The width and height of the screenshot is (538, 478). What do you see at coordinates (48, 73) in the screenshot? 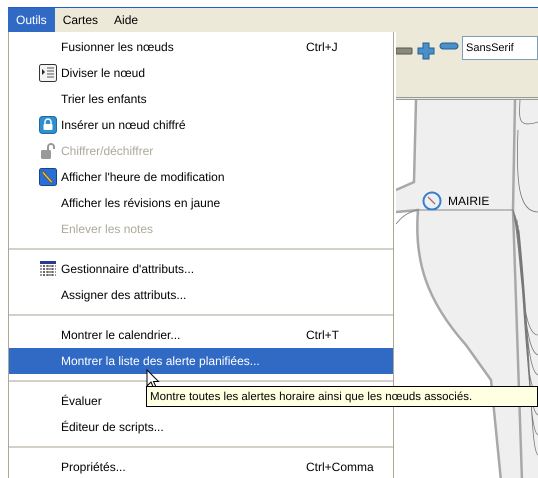
I see `list-icon` at bounding box center [48, 73].